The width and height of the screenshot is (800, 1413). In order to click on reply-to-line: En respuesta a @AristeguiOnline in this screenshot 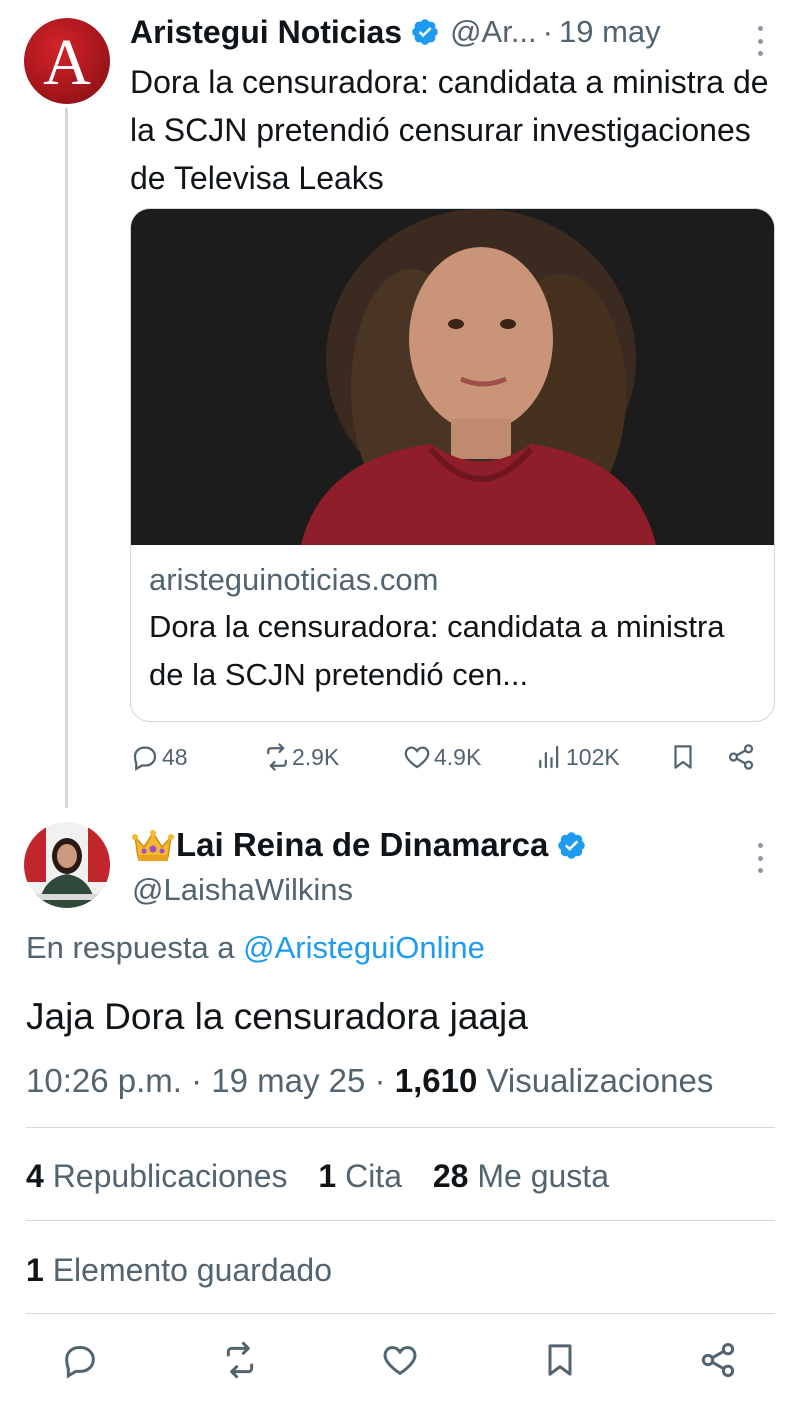, I will do `click(255, 948)`.